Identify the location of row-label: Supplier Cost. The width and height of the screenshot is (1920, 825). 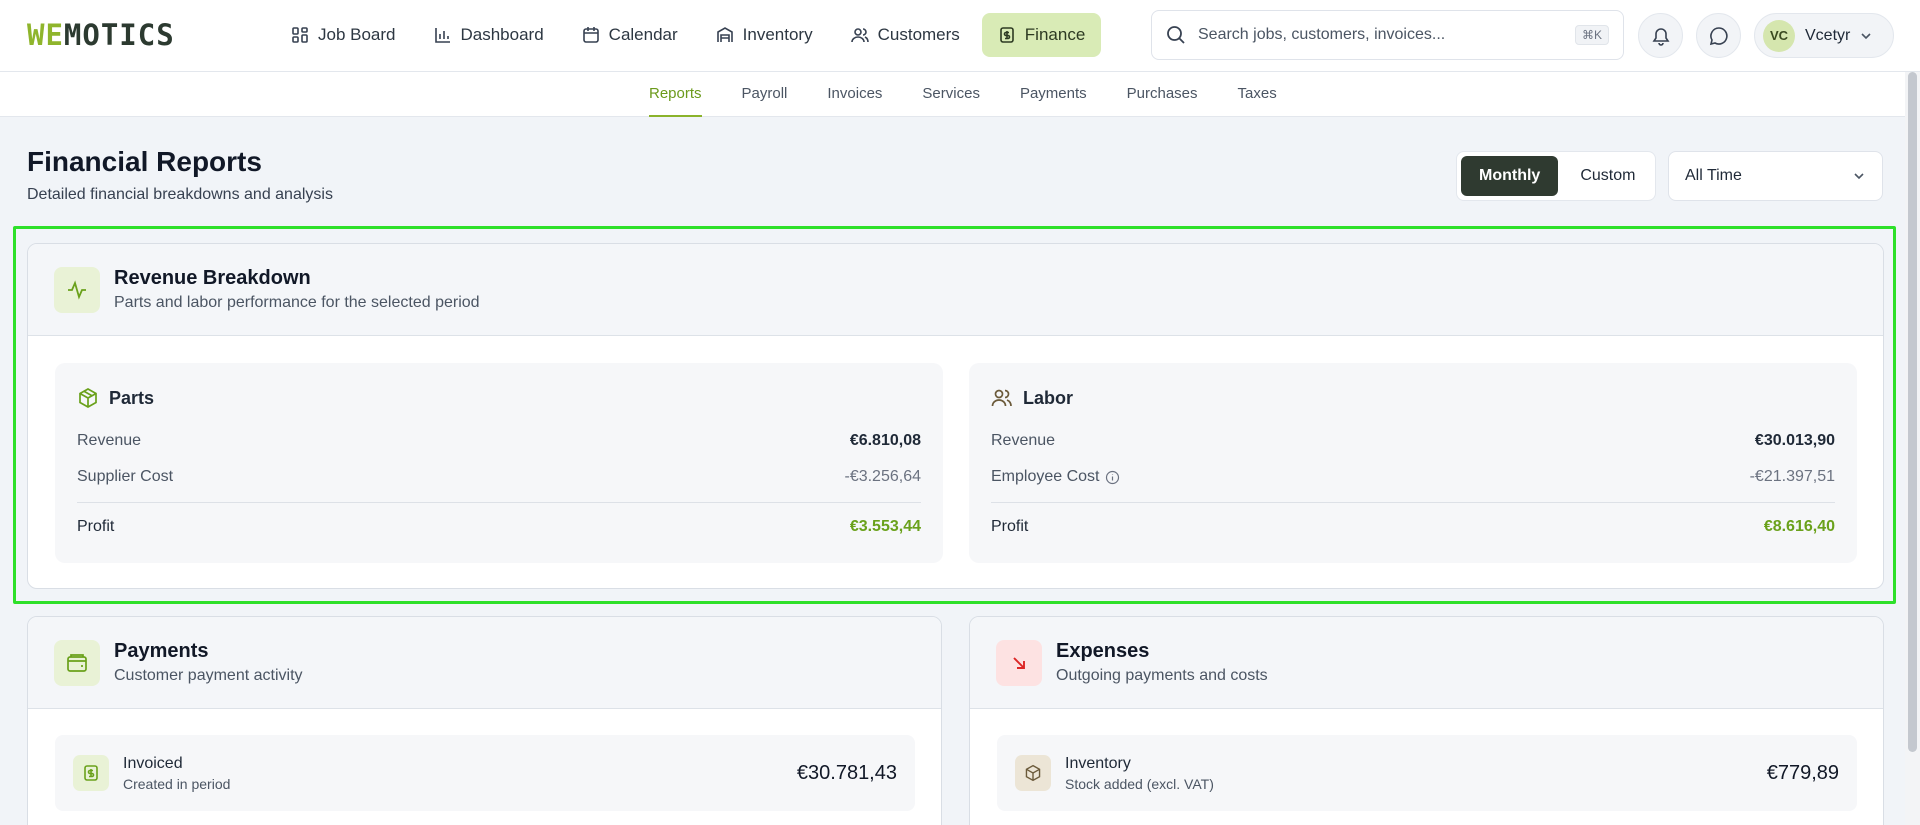
(125, 476).